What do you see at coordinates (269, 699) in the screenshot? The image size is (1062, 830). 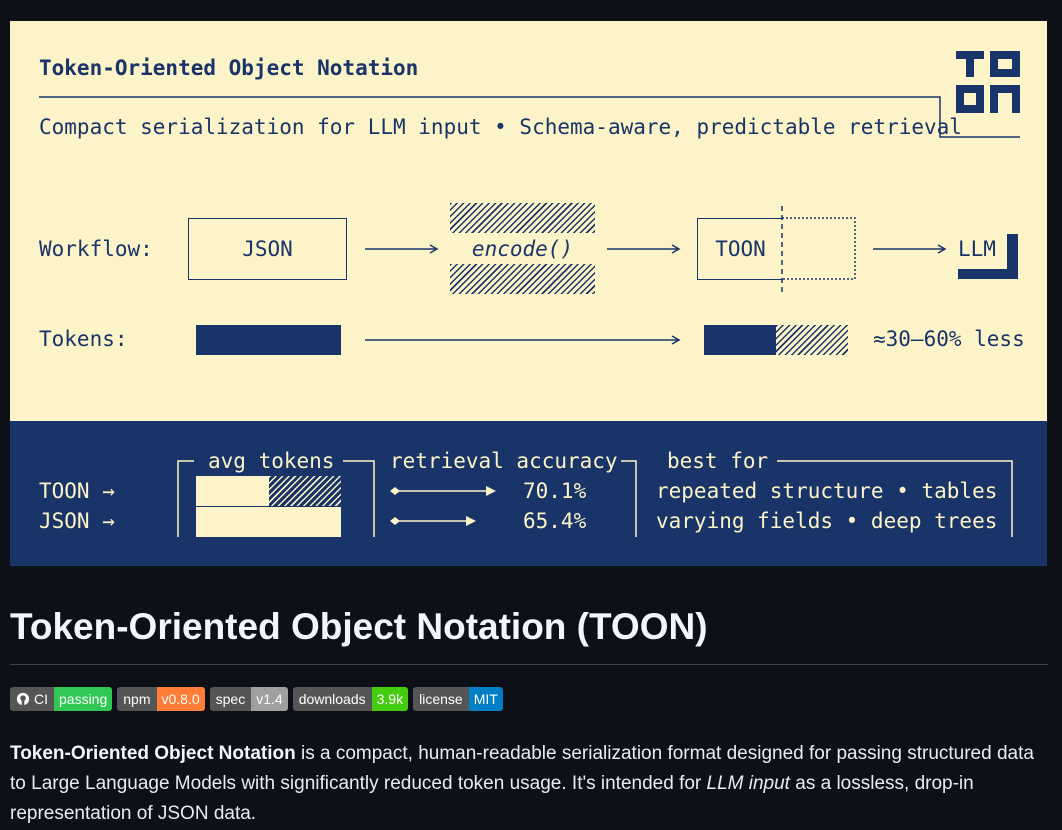 I see `badge-spec-value: v1.4` at bounding box center [269, 699].